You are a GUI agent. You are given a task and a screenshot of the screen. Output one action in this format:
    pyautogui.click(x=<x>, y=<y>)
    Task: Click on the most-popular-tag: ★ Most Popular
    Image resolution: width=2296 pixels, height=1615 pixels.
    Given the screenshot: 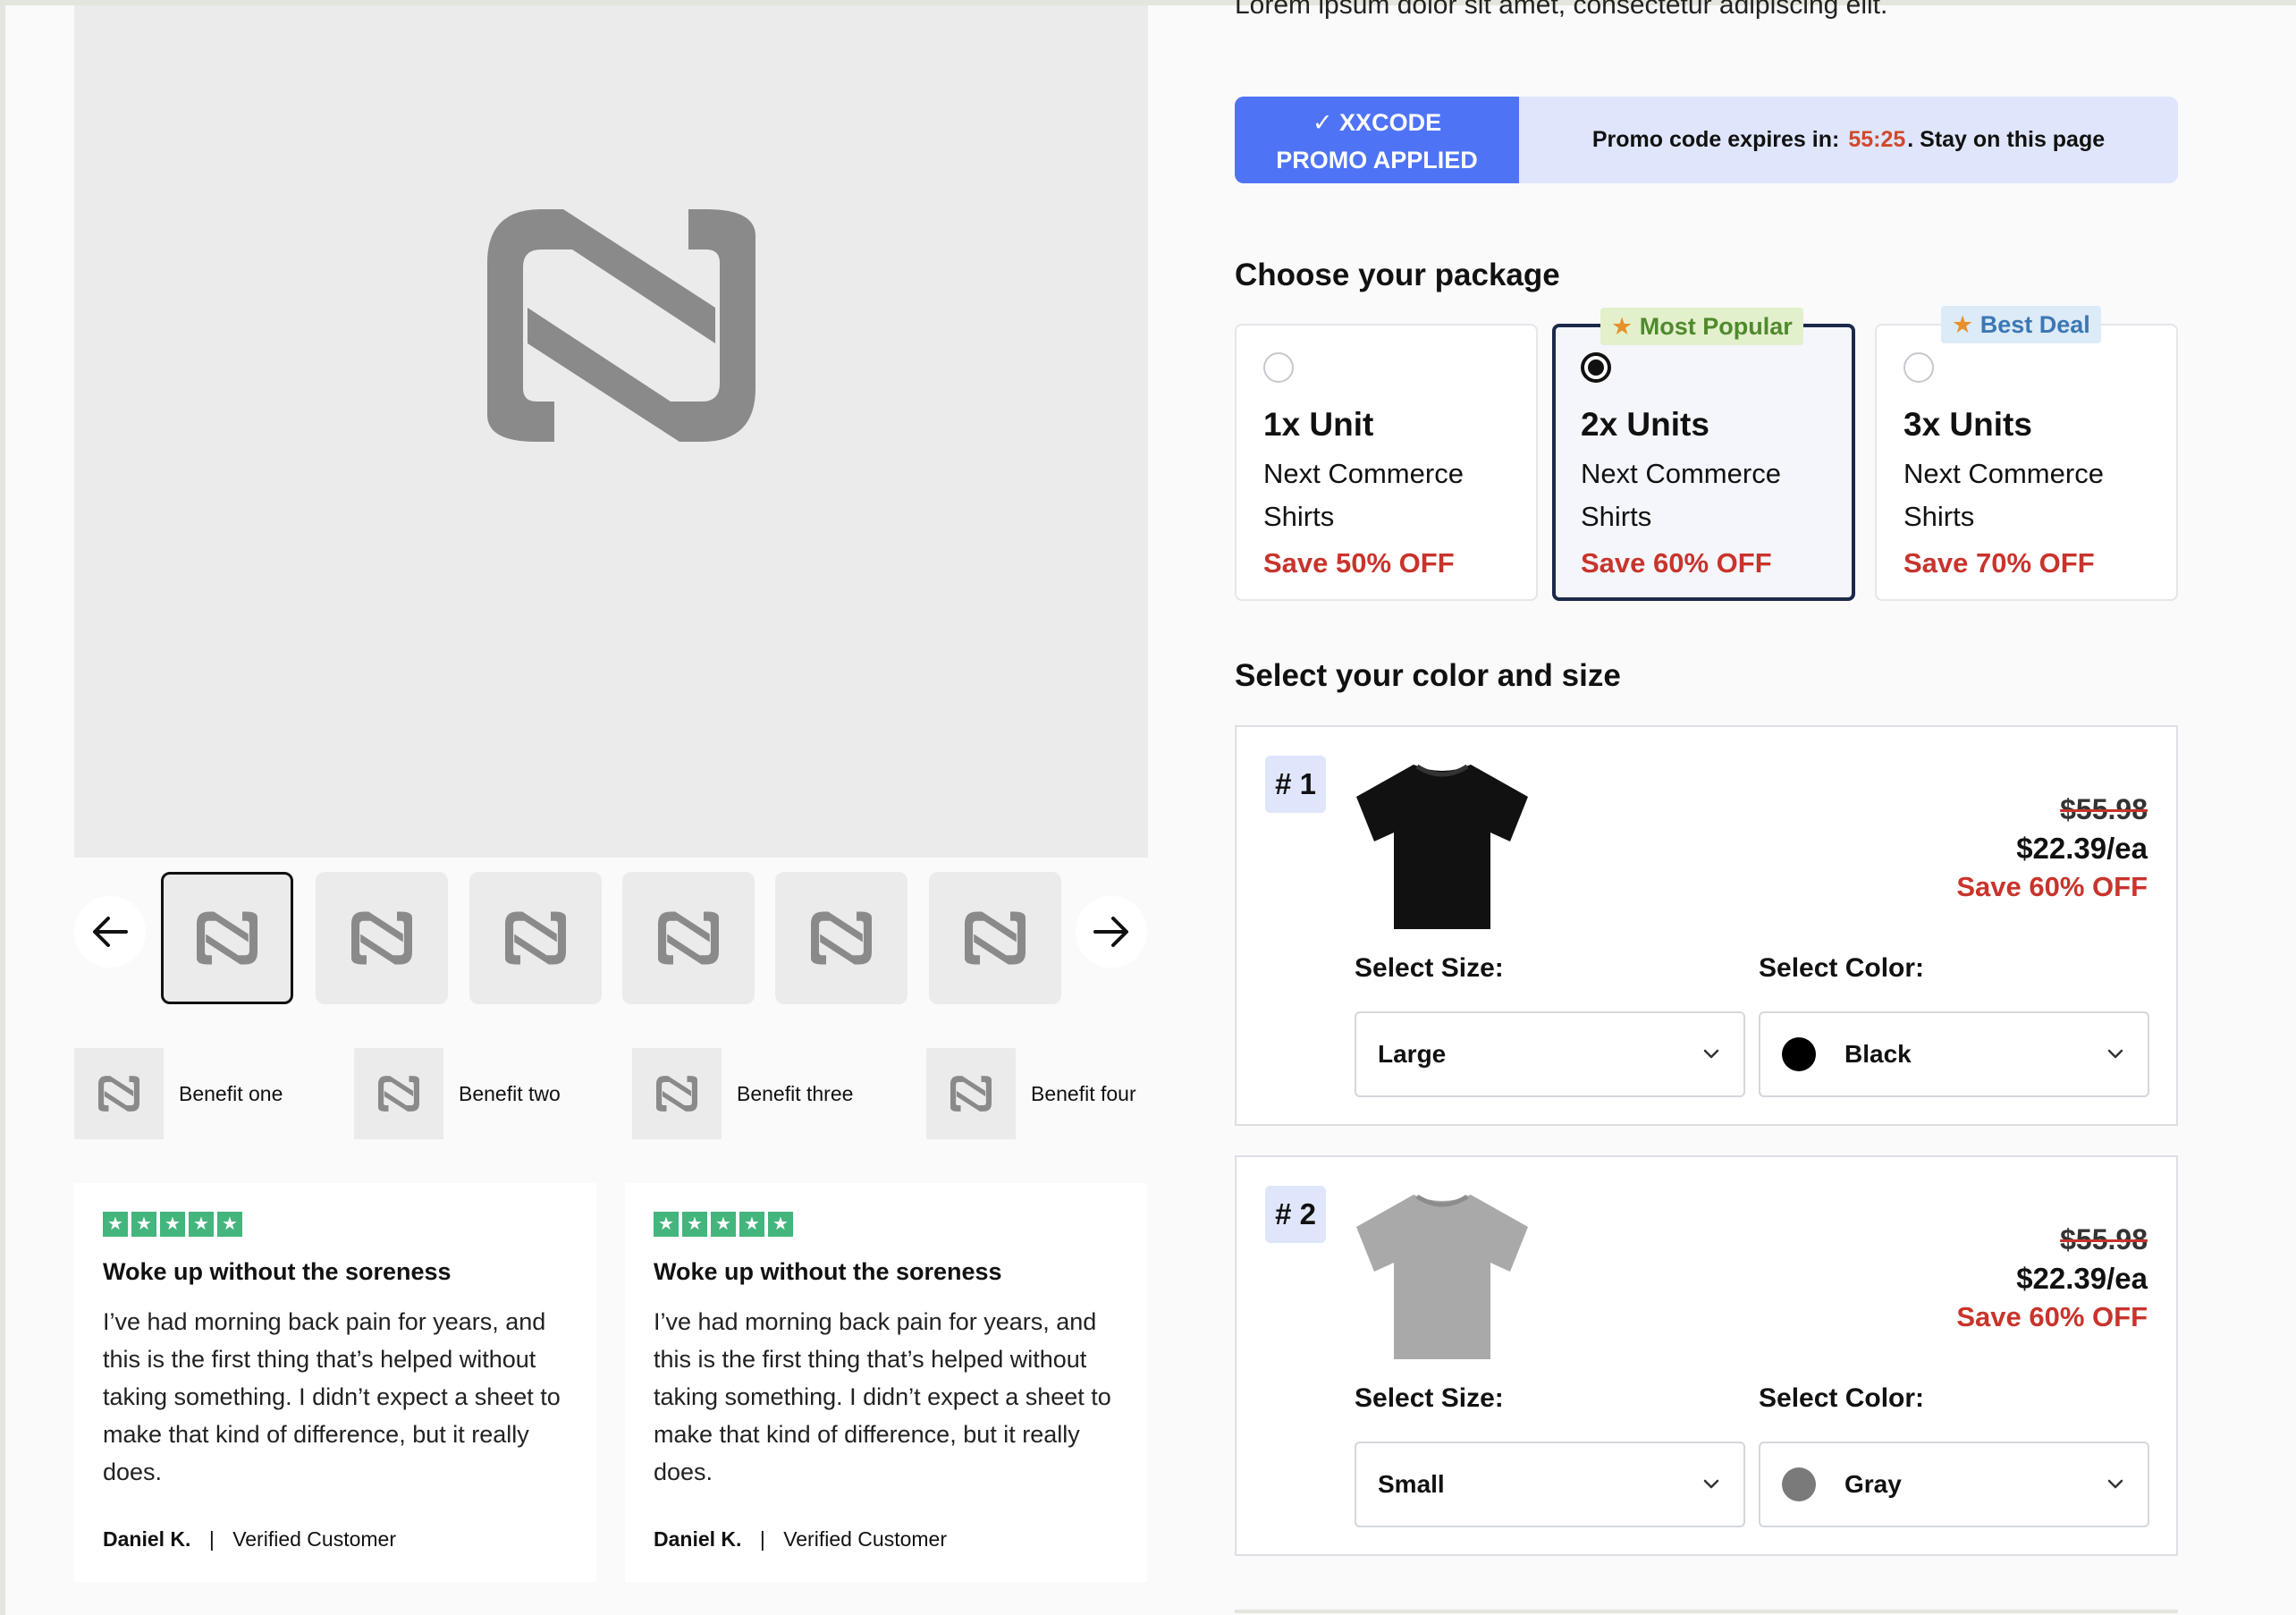 What is the action you would take?
    pyautogui.click(x=1701, y=326)
    